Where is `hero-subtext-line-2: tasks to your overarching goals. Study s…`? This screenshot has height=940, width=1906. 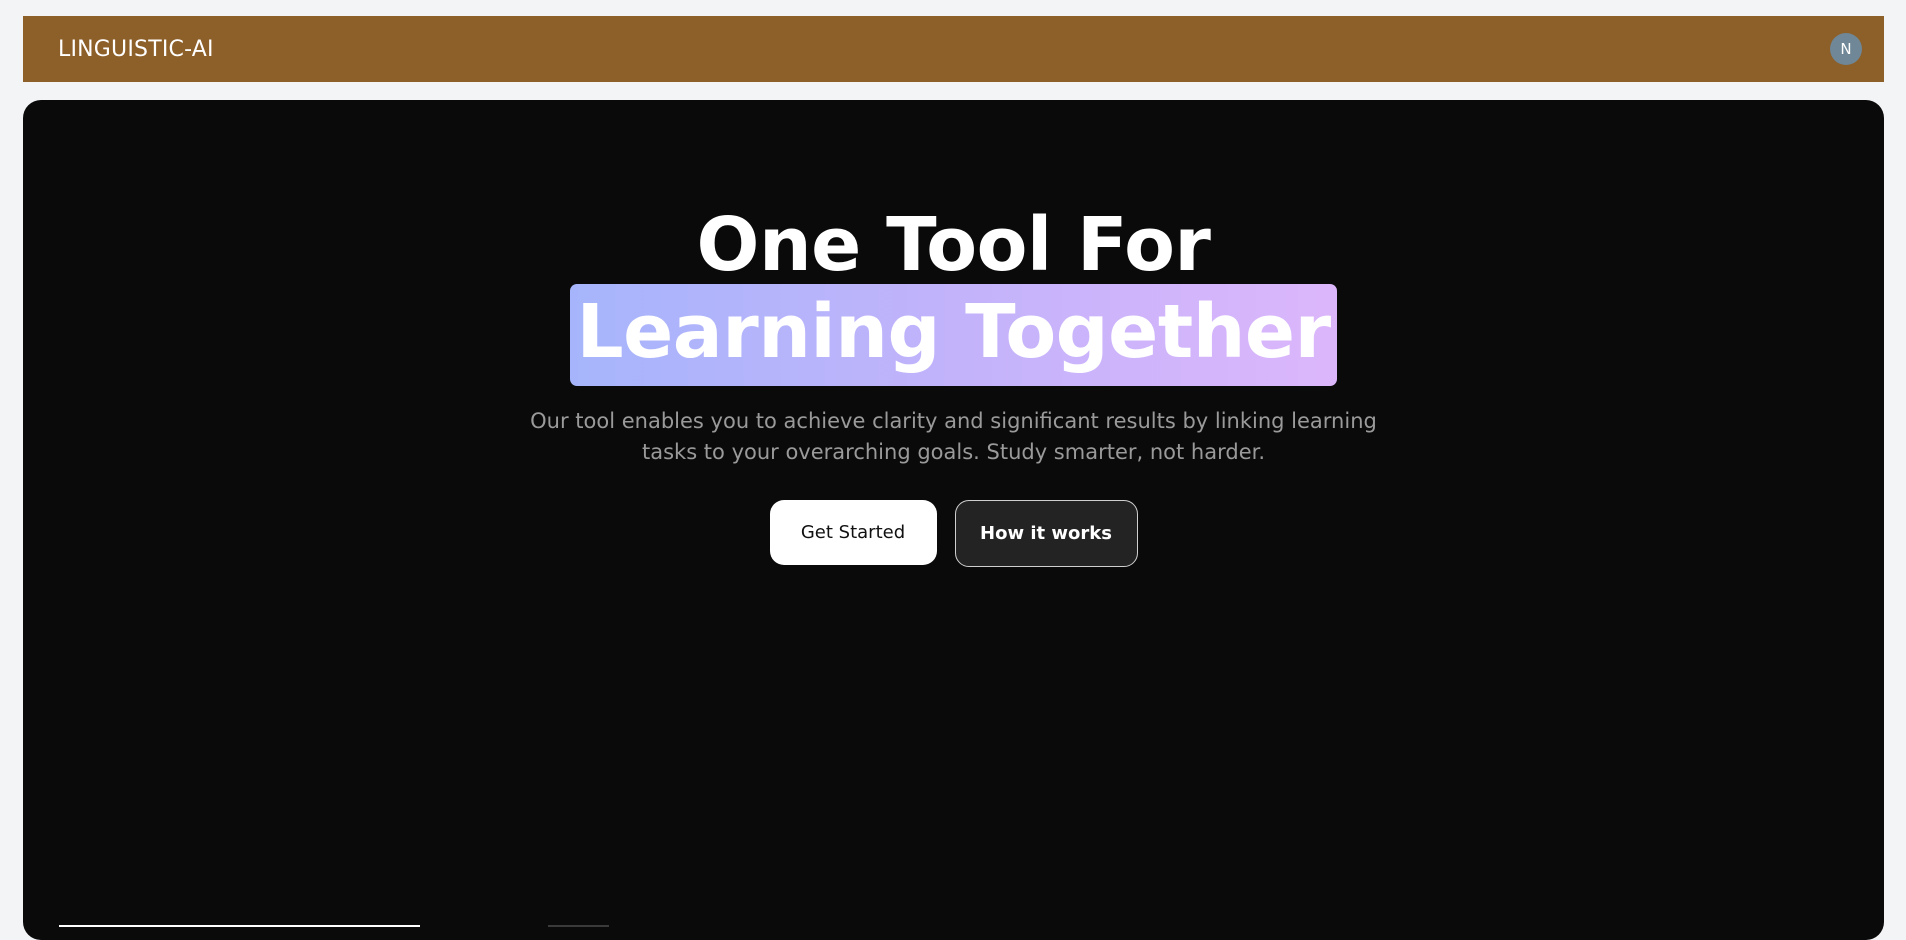
hero-subtext-line-2: tasks to your overarching goals. Study s… is located at coordinates (953, 452).